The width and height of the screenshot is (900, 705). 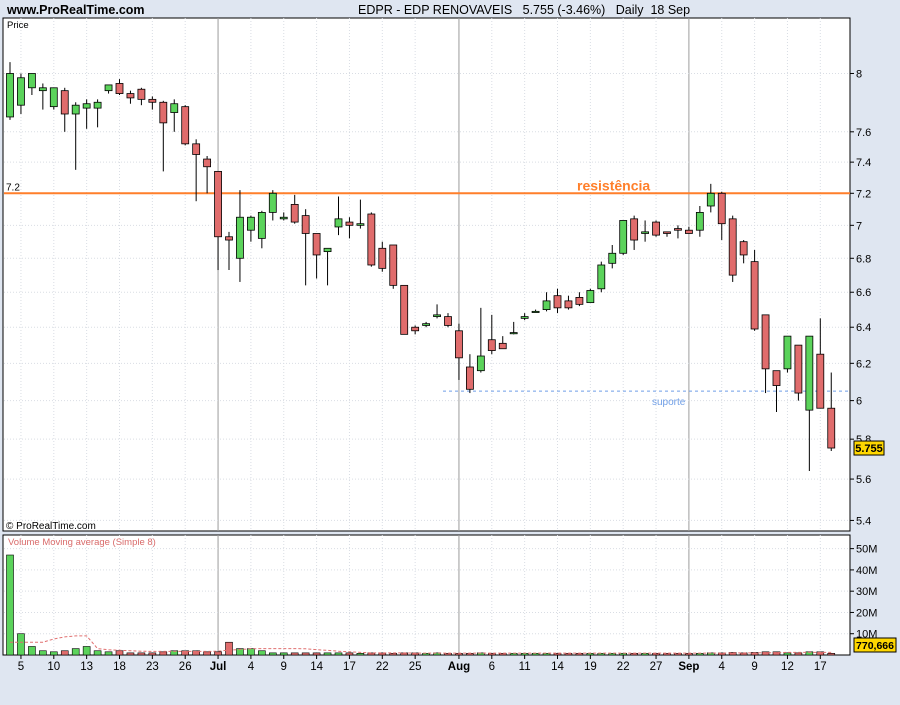 What do you see at coordinates (656, 667) in the screenshot?
I see `x-tick-label: 27` at bounding box center [656, 667].